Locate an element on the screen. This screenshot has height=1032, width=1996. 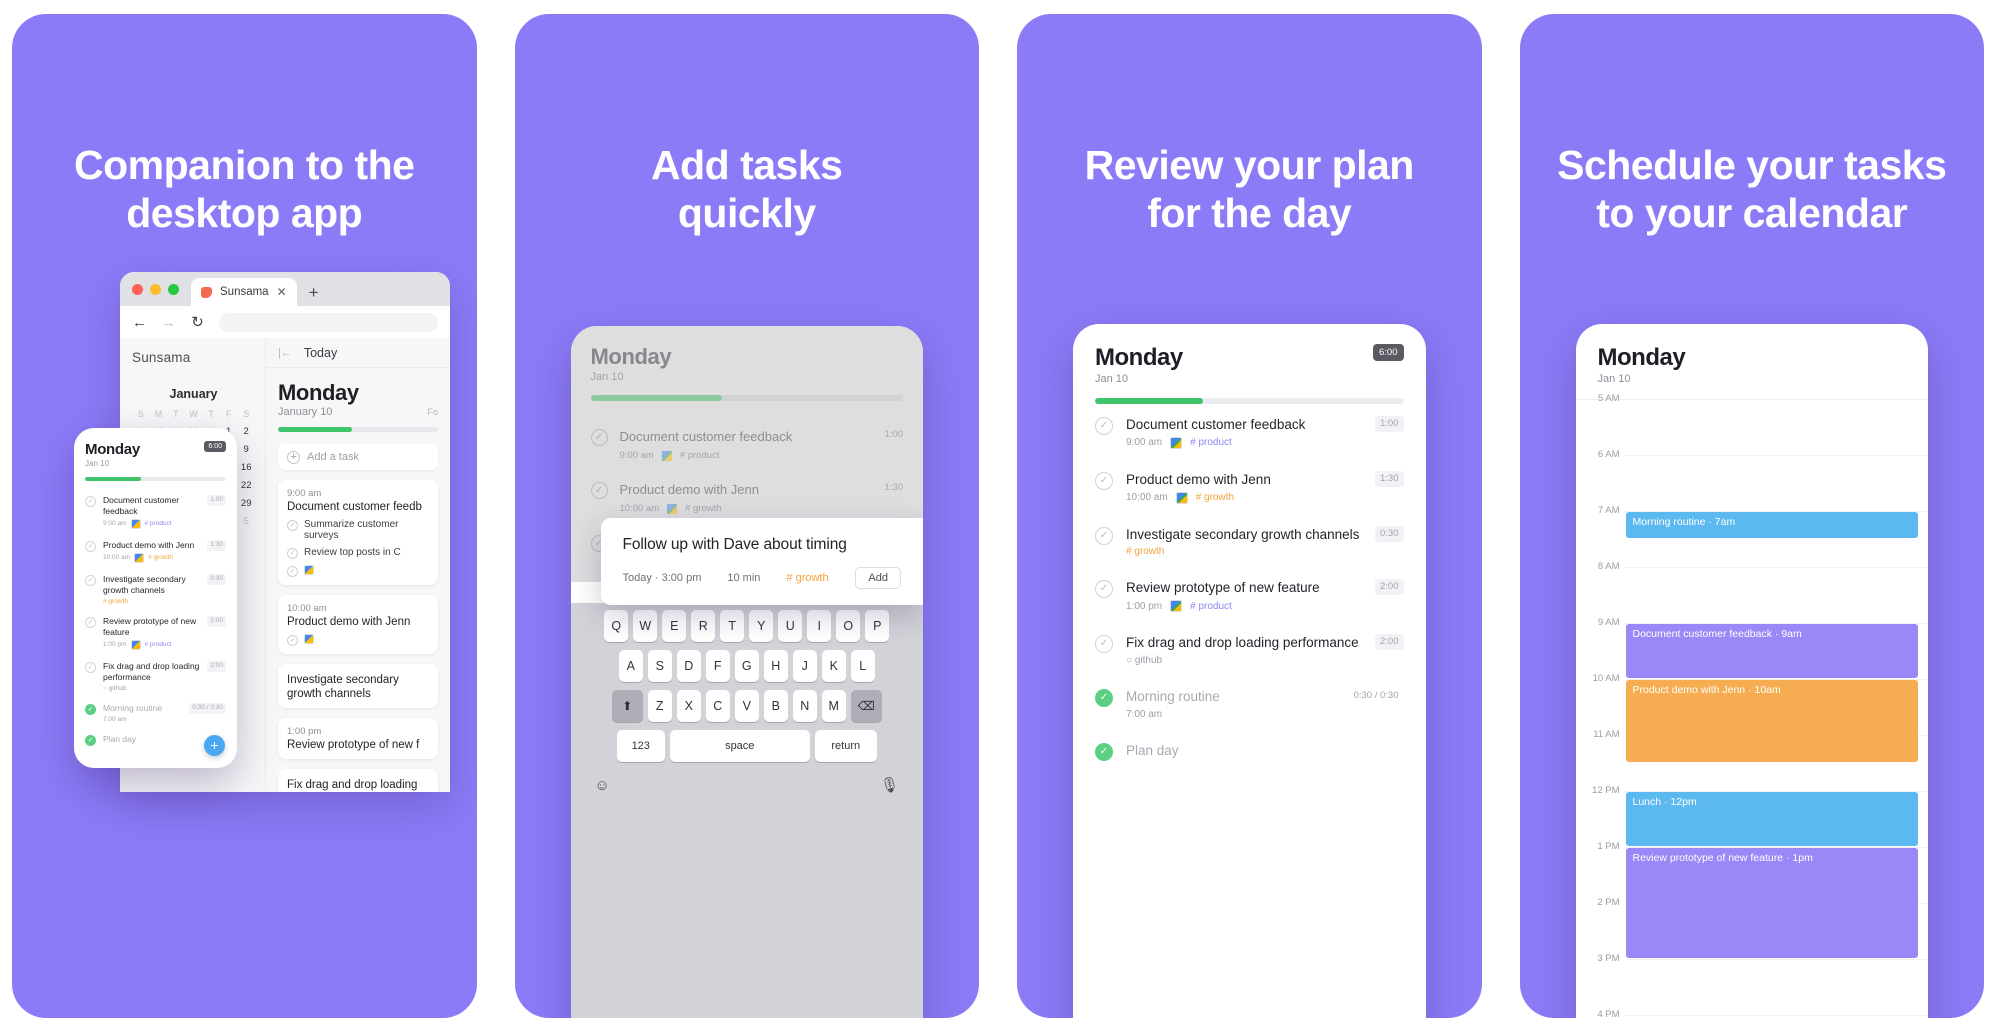
reload-icon: ↻ is located at coordinates (197, 322).